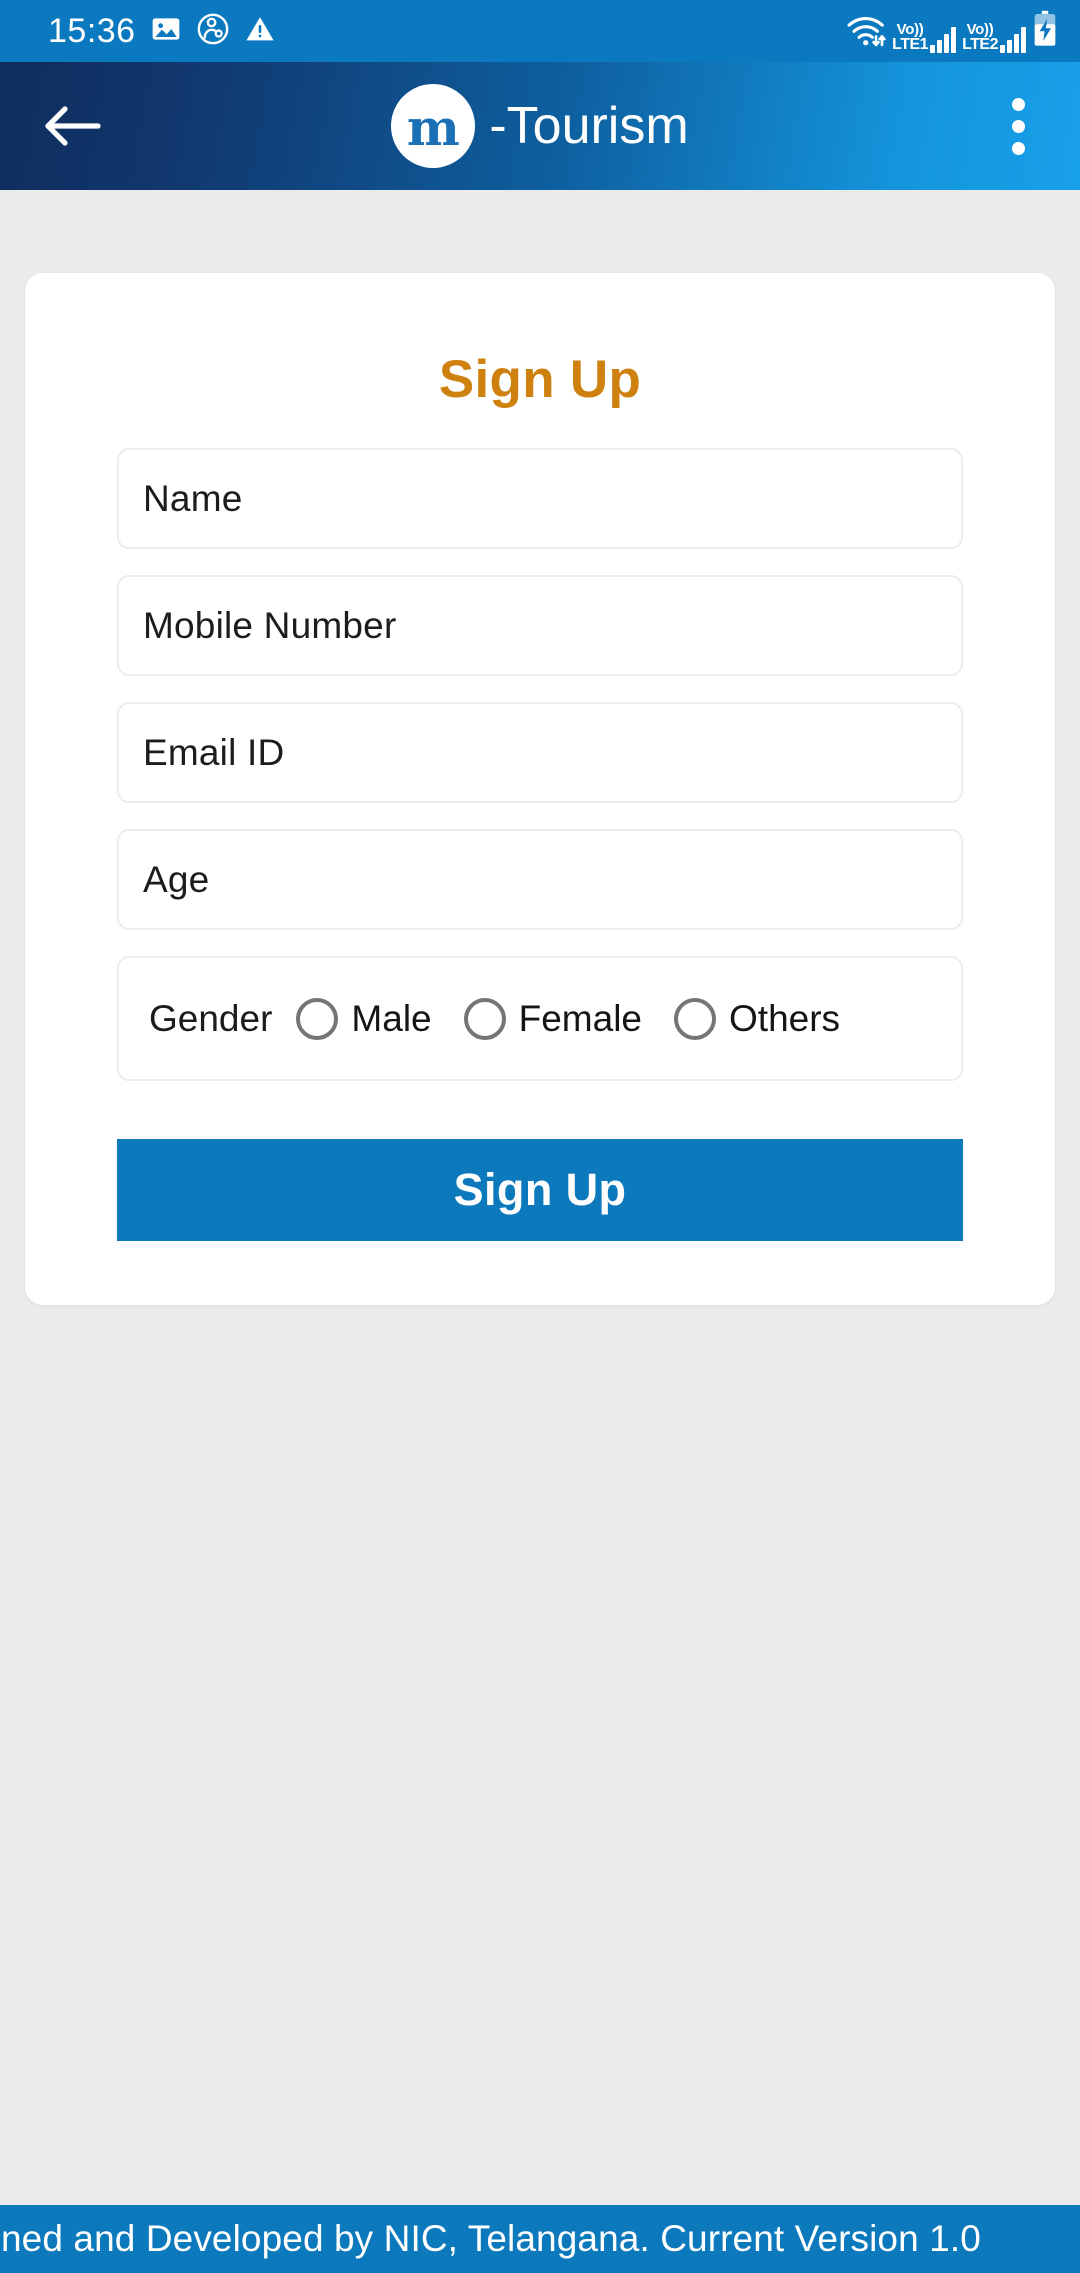 This screenshot has width=1080, height=2273. I want to click on logo-letter: m, so click(433, 127).